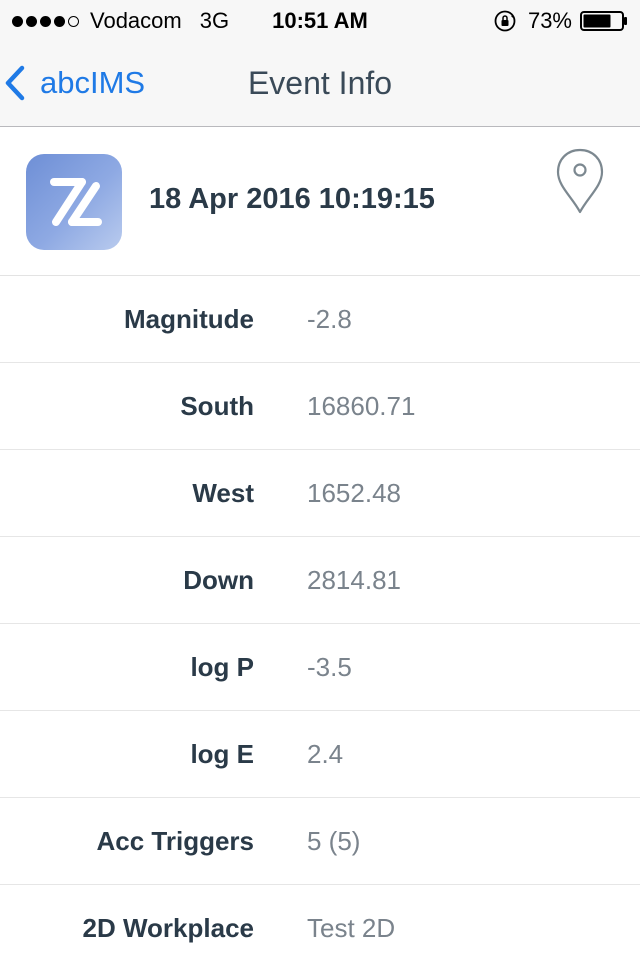 The image size is (640, 971). What do you see at coordinates (505, 21) in the screenshot?
I see `orientation-lock-icon` at bounding box center [505, 21].